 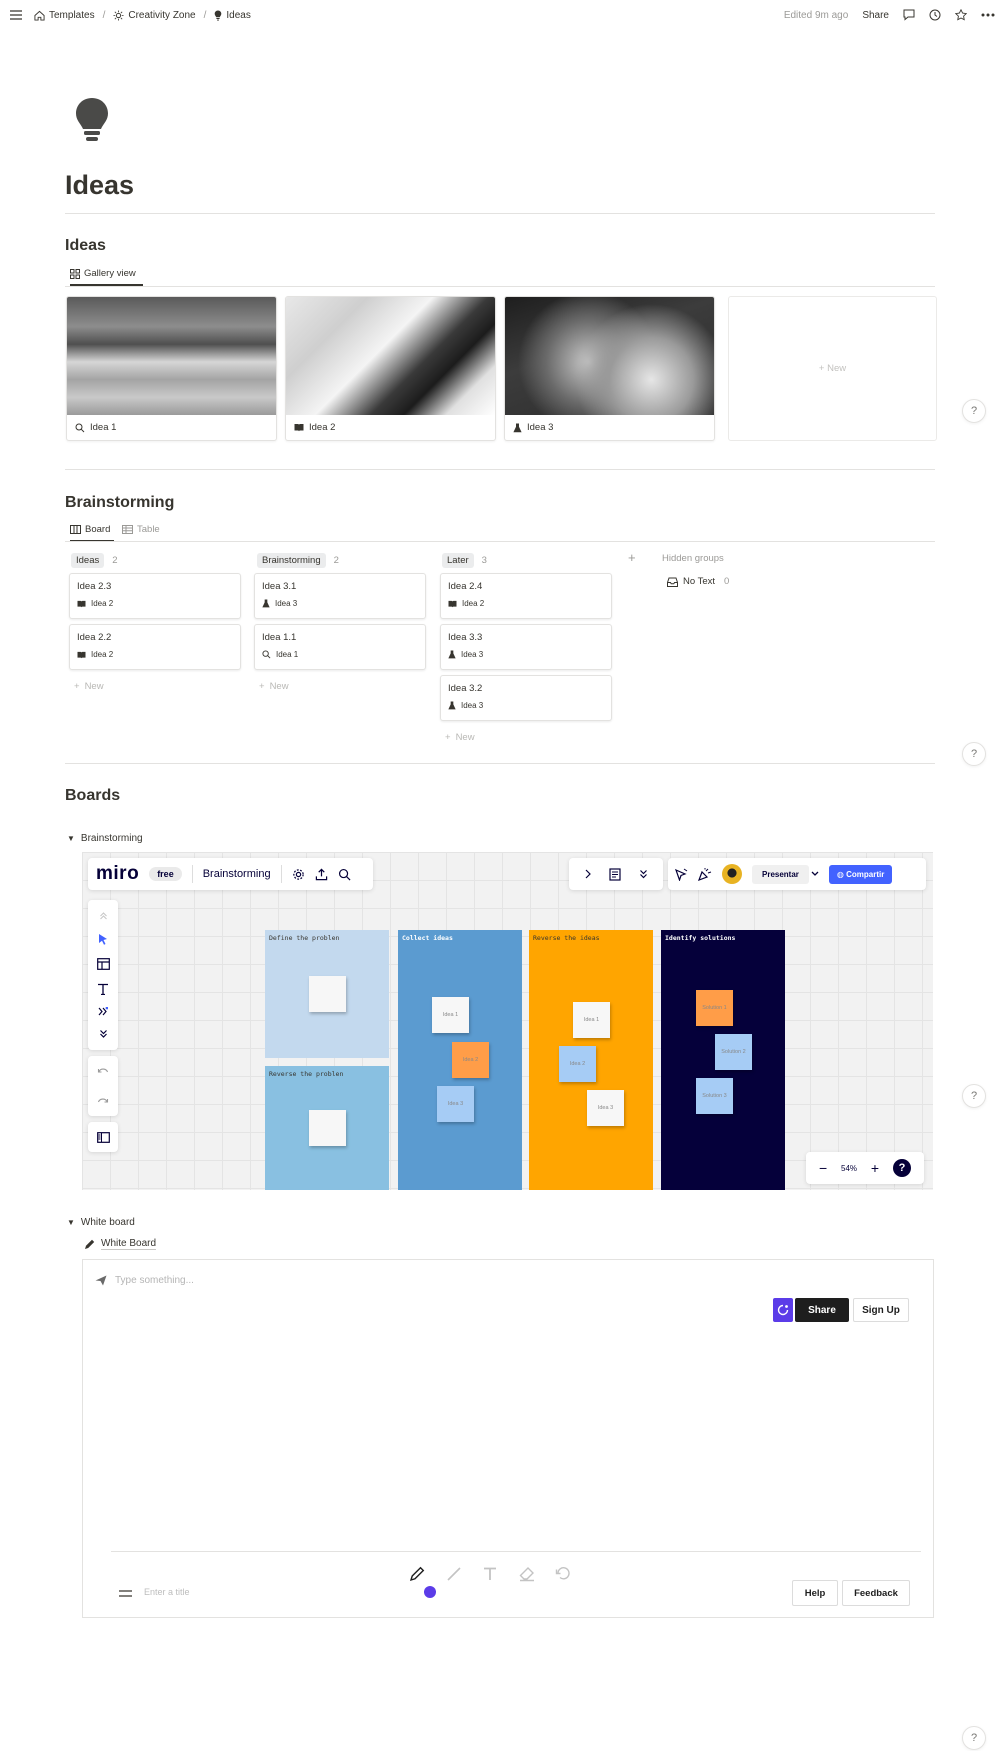 I want to click on compartir-button: ◍ Compartir, so click(x=860, y=874).